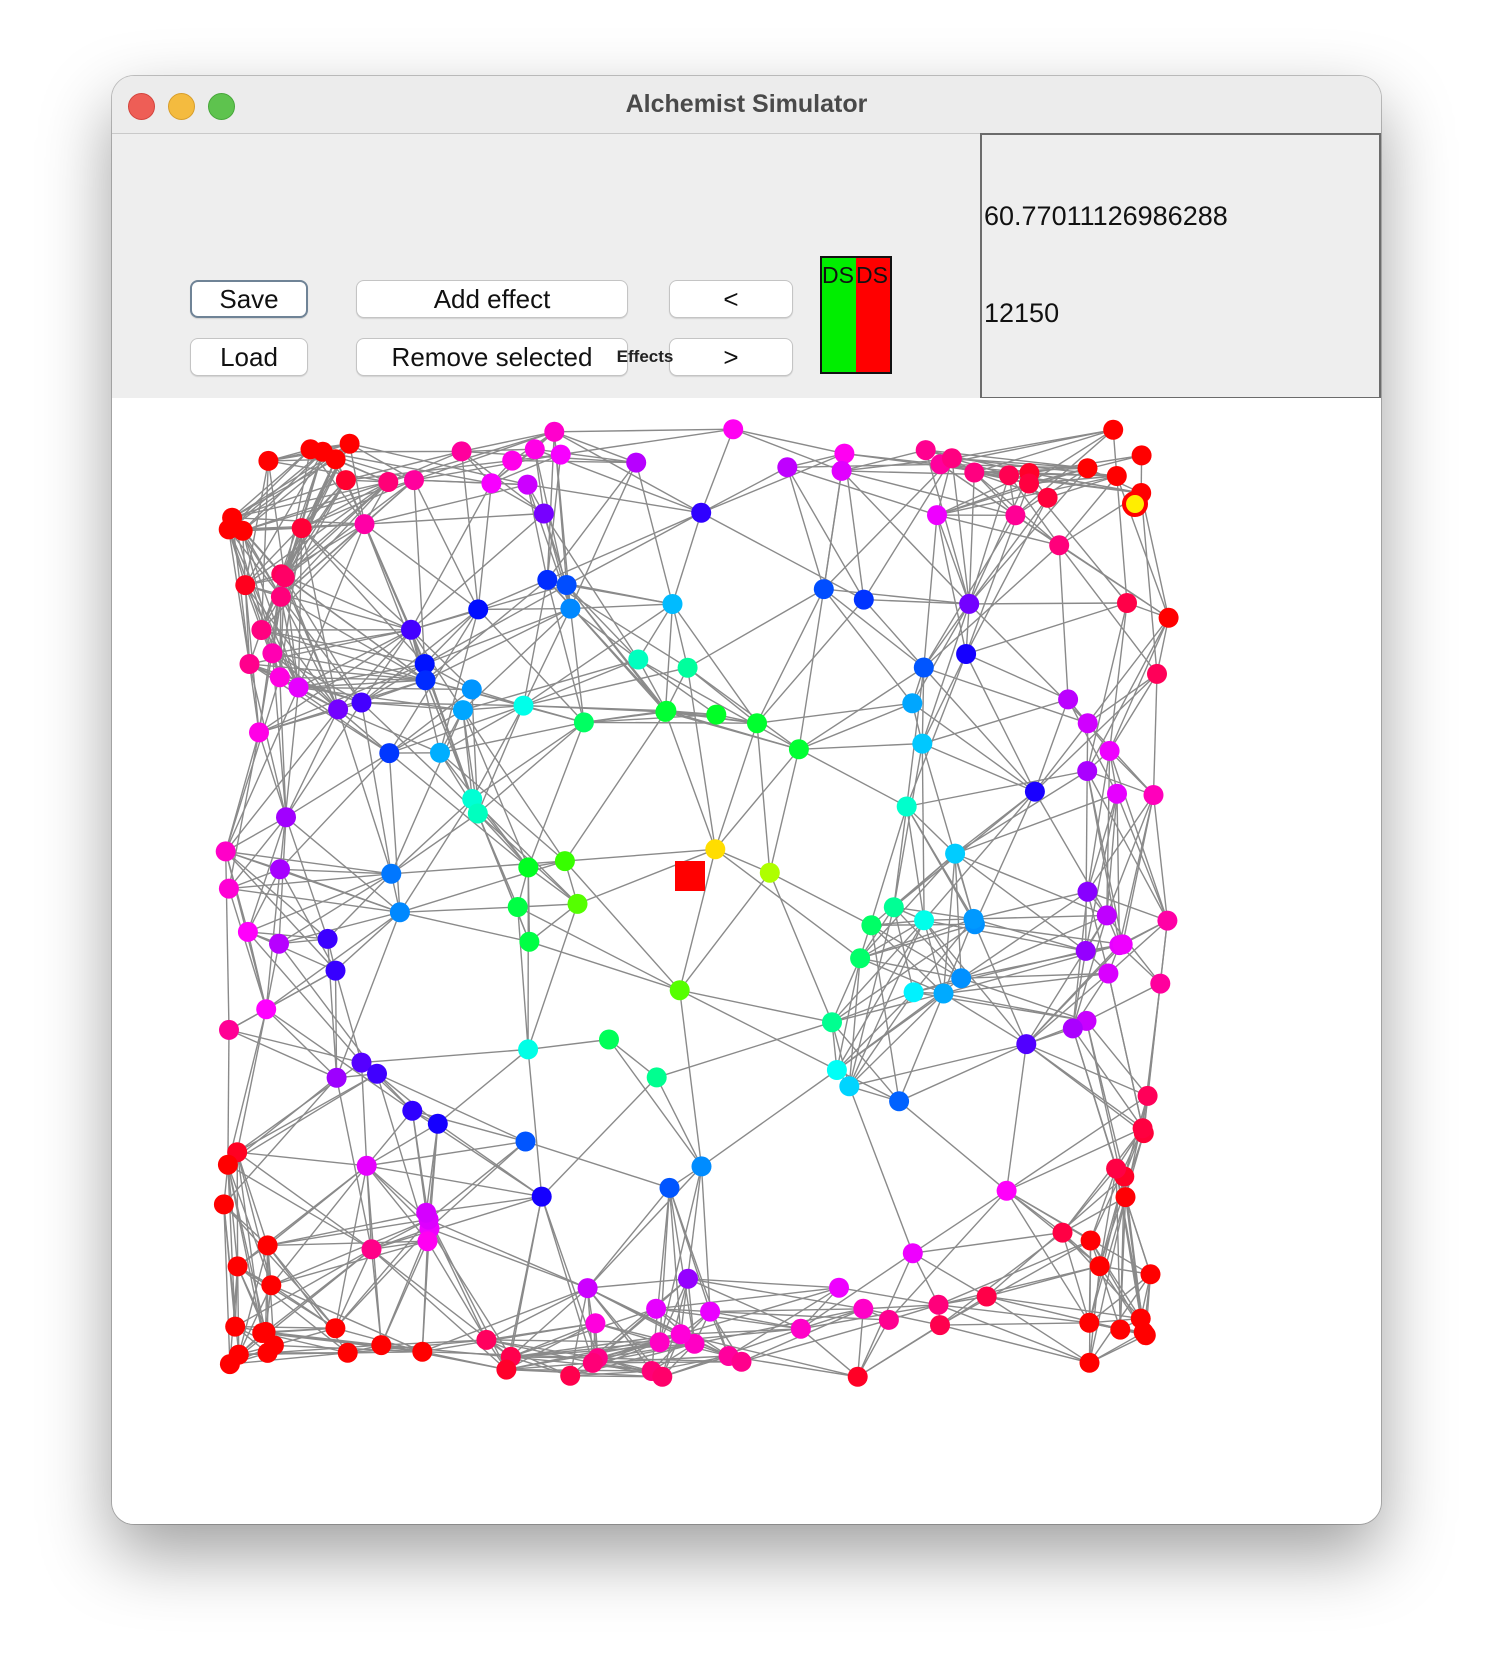 Image resolution: width=1486 pixels, height=1664 pixels. I want to click on effect-swatch: DS DS, so click(856, 315).